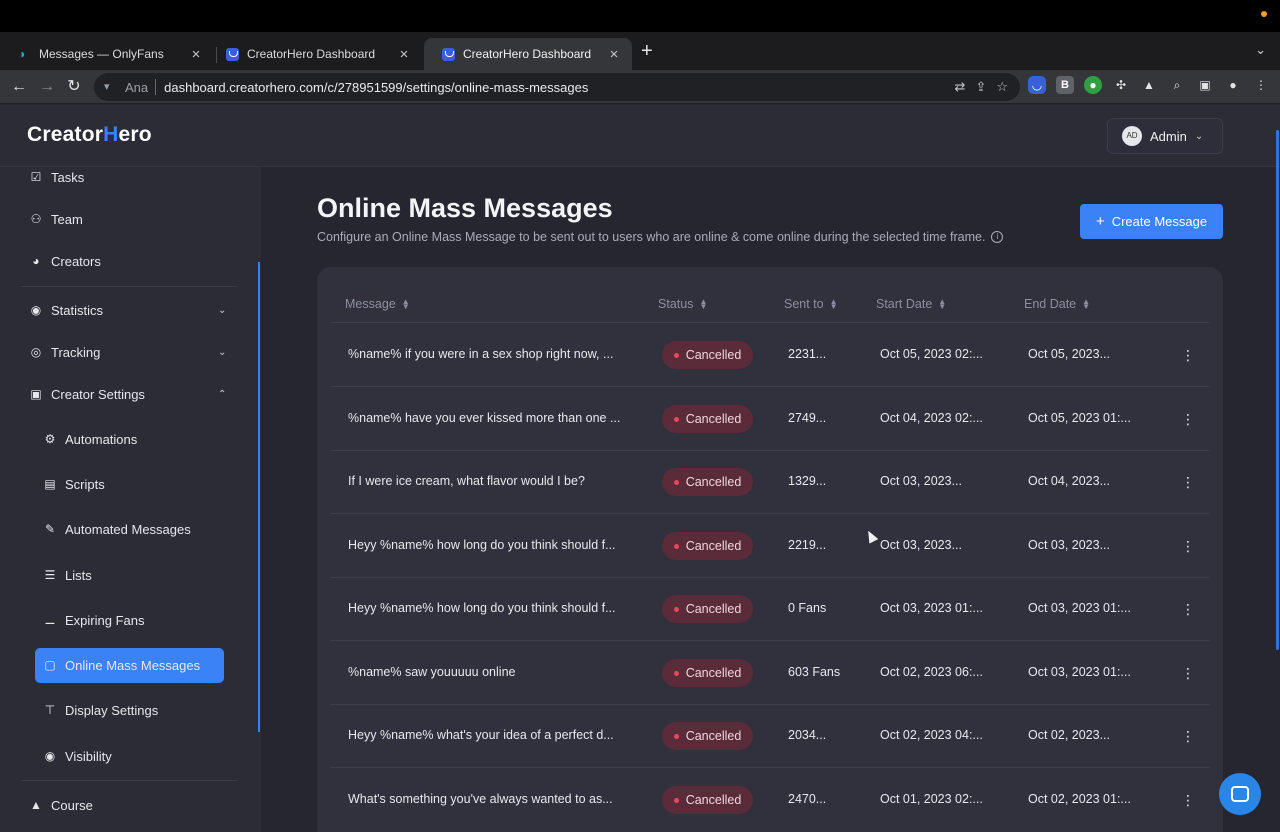 This screenshot has height=832, width=1280. What do you see at coordinates (682, 304) in the screenshot?
I see `column-header-status: Status ▲ ▼` at bounding box center [682, 304].